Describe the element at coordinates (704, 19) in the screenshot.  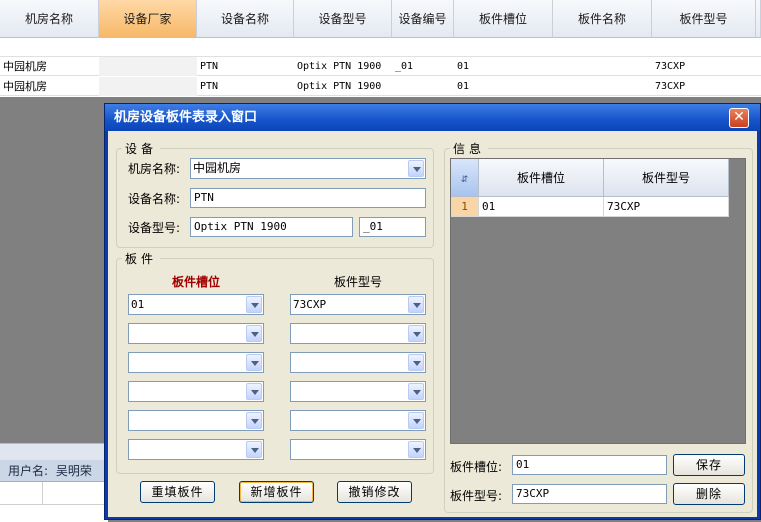
I see `grid-header-board-model: 板件型号` at that location.